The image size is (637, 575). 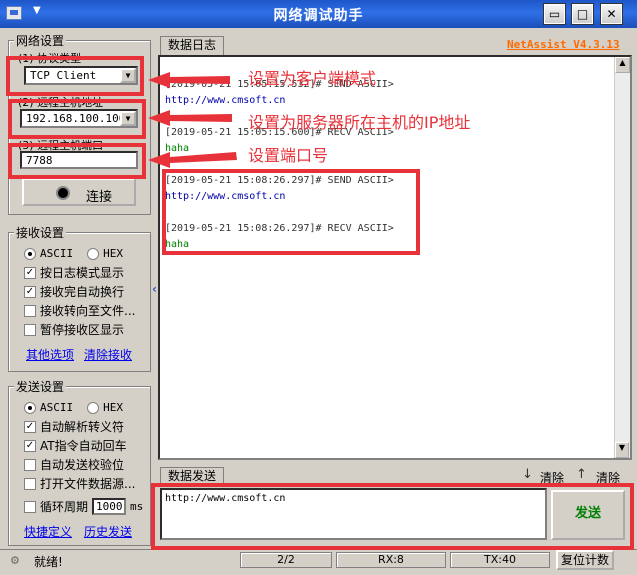 I want to click on receive-ascii-label: ASCII, so click(x=57, y=253).